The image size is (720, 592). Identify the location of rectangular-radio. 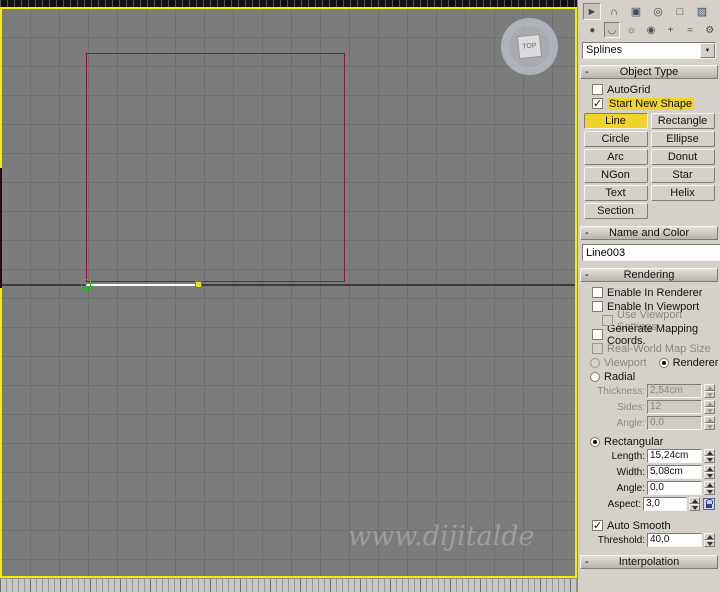
(595, 441).